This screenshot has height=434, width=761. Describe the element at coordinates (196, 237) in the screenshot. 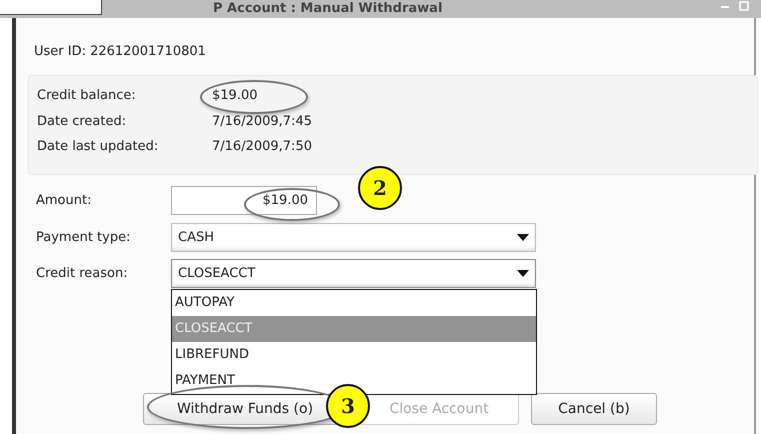

I see `select-value: CASH` at that location.